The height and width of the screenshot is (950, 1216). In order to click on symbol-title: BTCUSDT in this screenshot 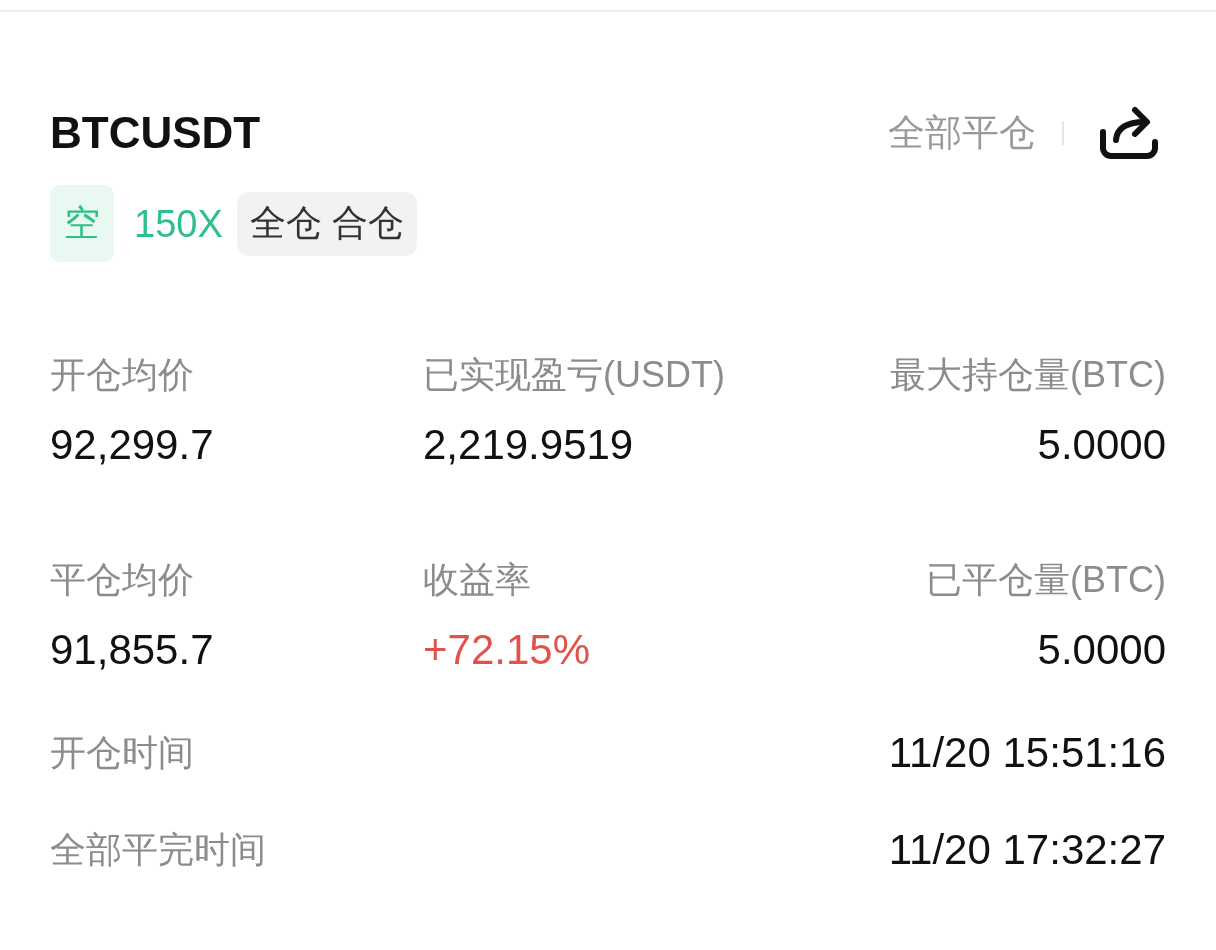, I will do `click(155, 133)`.